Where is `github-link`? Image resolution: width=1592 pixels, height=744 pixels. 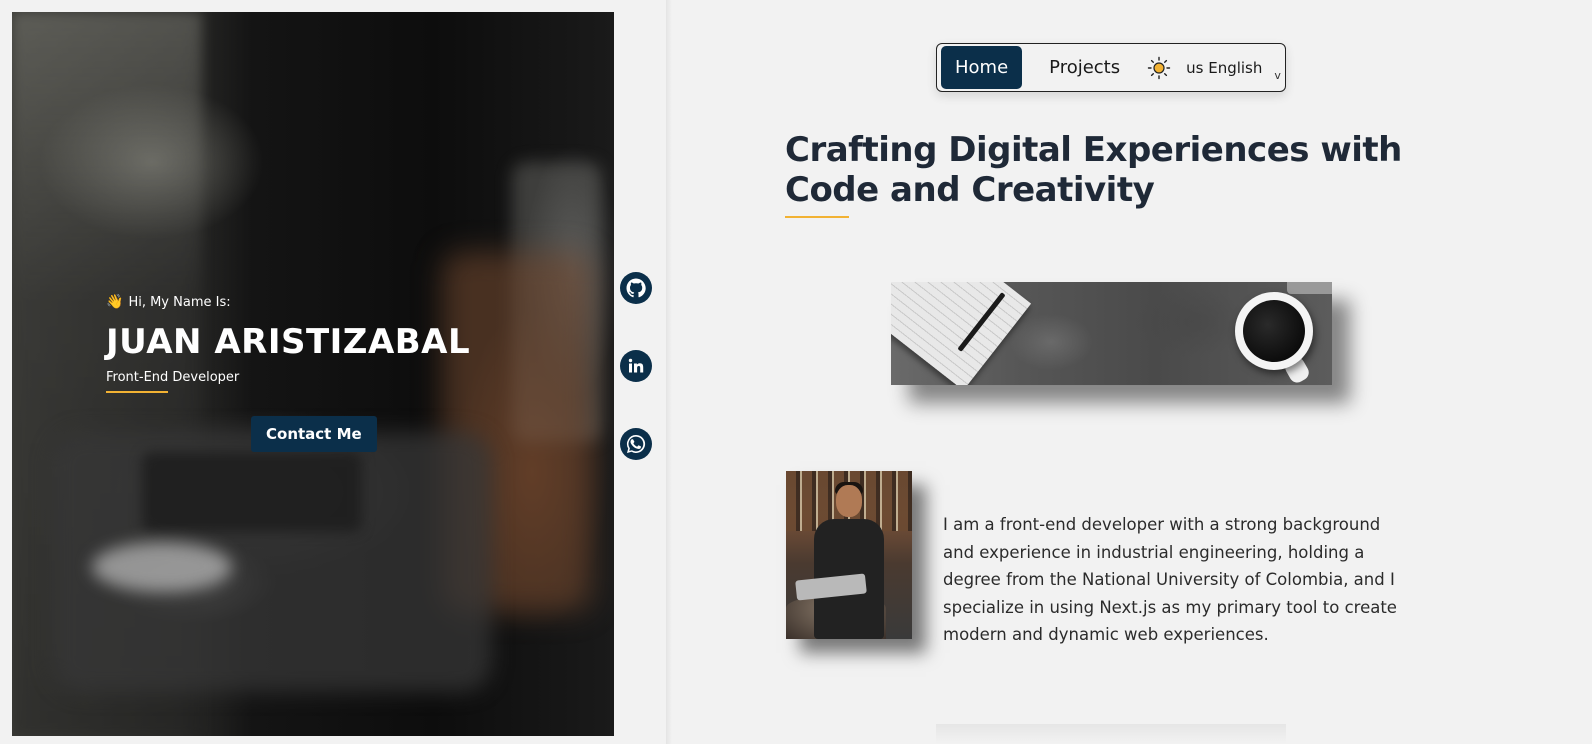
github-link is located at coordinates (636, 288).